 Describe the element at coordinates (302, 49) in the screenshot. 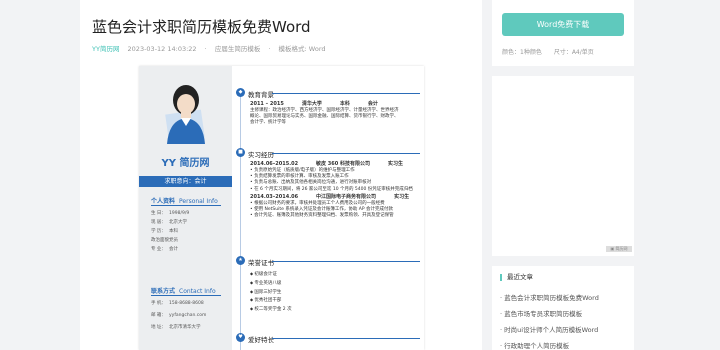

I see `template-format: 模板格式: Word` at that location.